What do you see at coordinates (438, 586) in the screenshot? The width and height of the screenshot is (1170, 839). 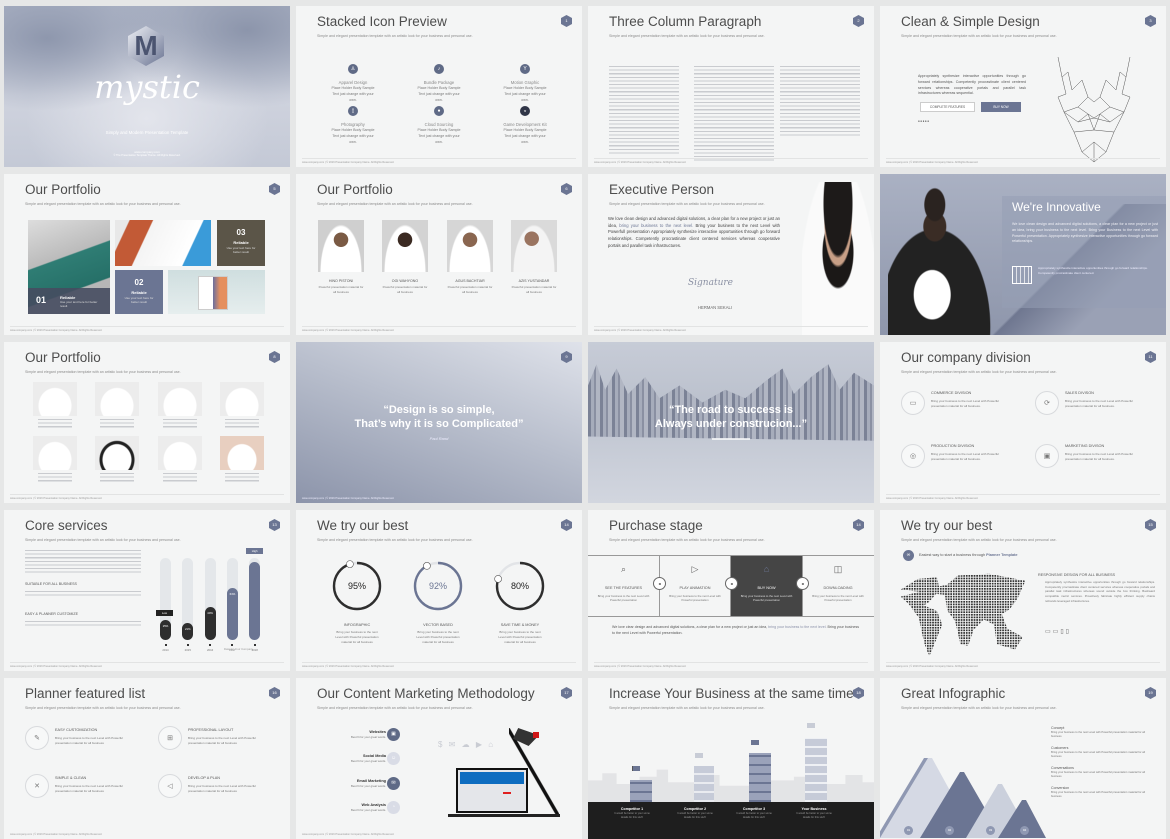 I see `progress-ring: 92%` at bounding box center [438, 586].